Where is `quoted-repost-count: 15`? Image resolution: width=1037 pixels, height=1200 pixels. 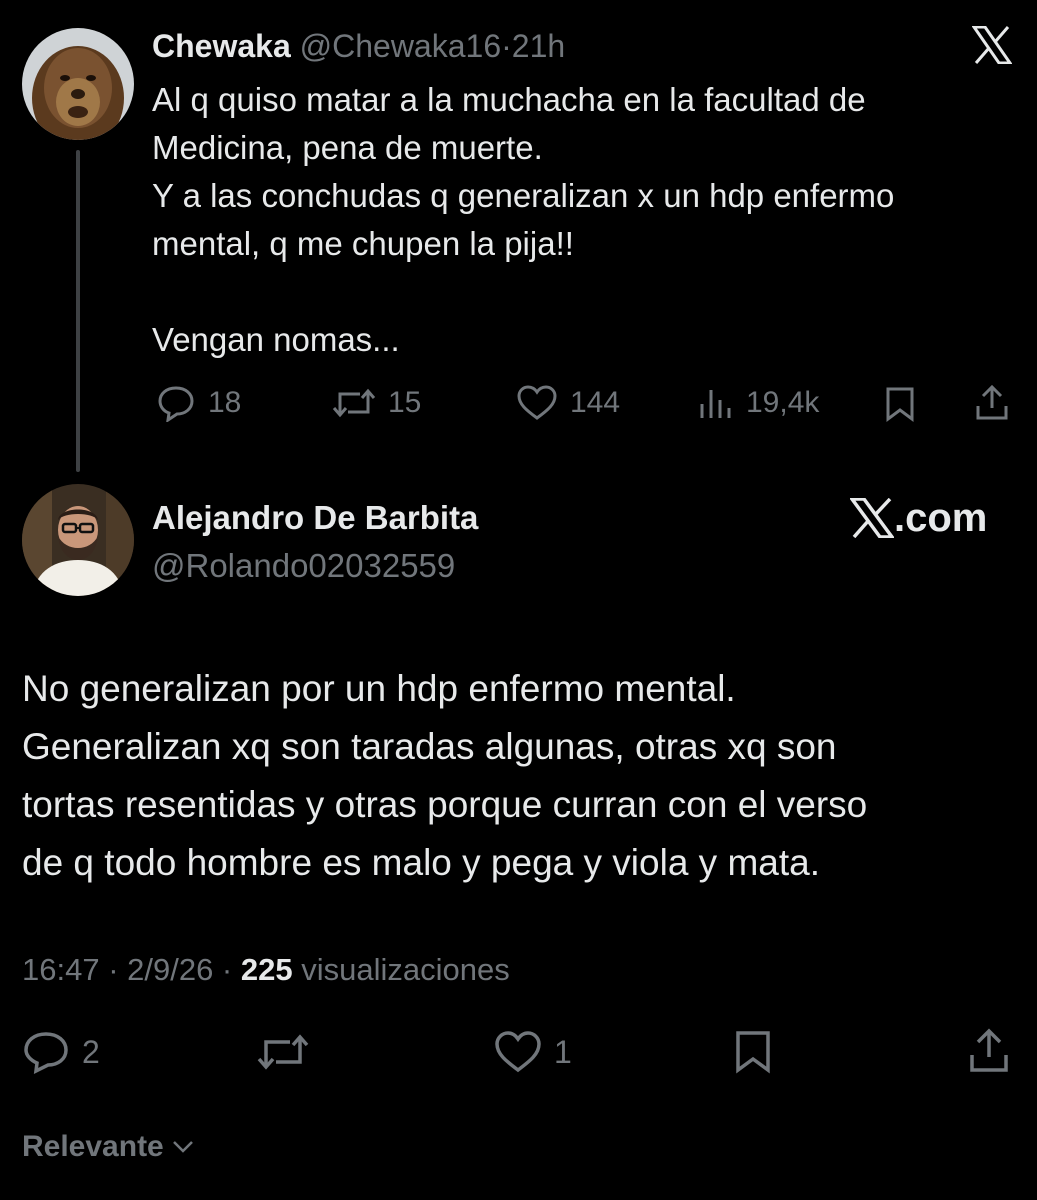
quoted-repost-count: 15 is located at coordinates (405, 402).